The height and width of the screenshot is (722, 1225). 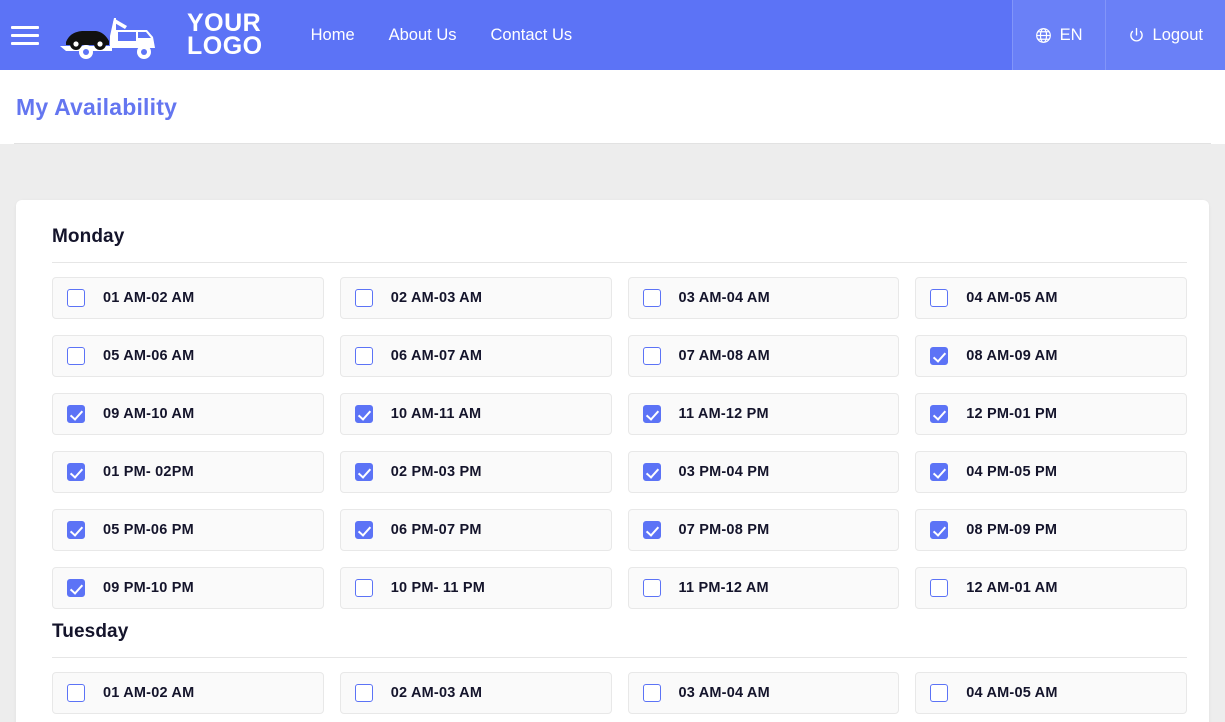 What do you see at coordinates (1071, 34) in the screenshot?
I see `language-label: EN` at bounding box center [1071, 34].